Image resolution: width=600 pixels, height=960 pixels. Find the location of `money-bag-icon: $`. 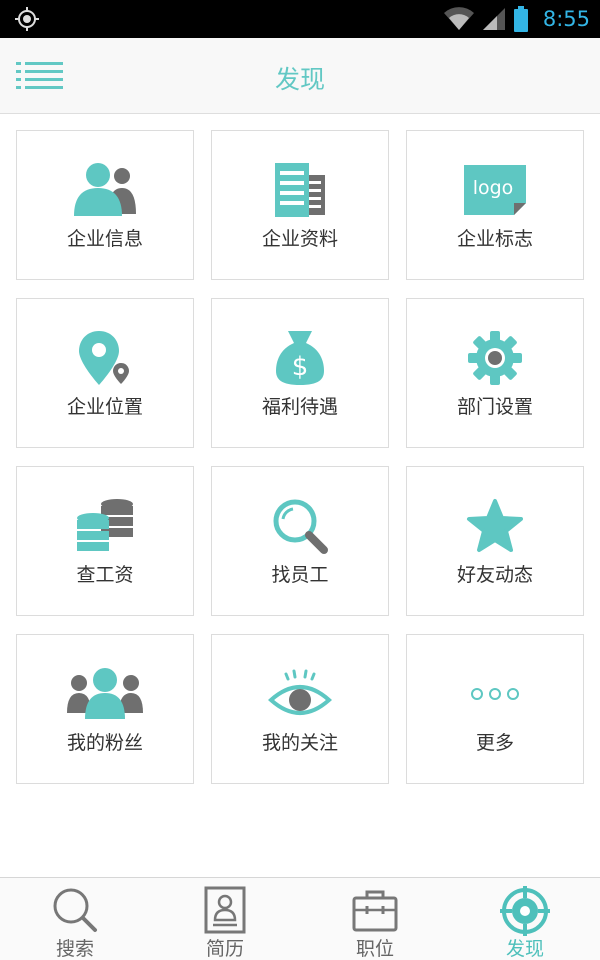

money-bag-icon: $ is located at coordinates (300, 358).